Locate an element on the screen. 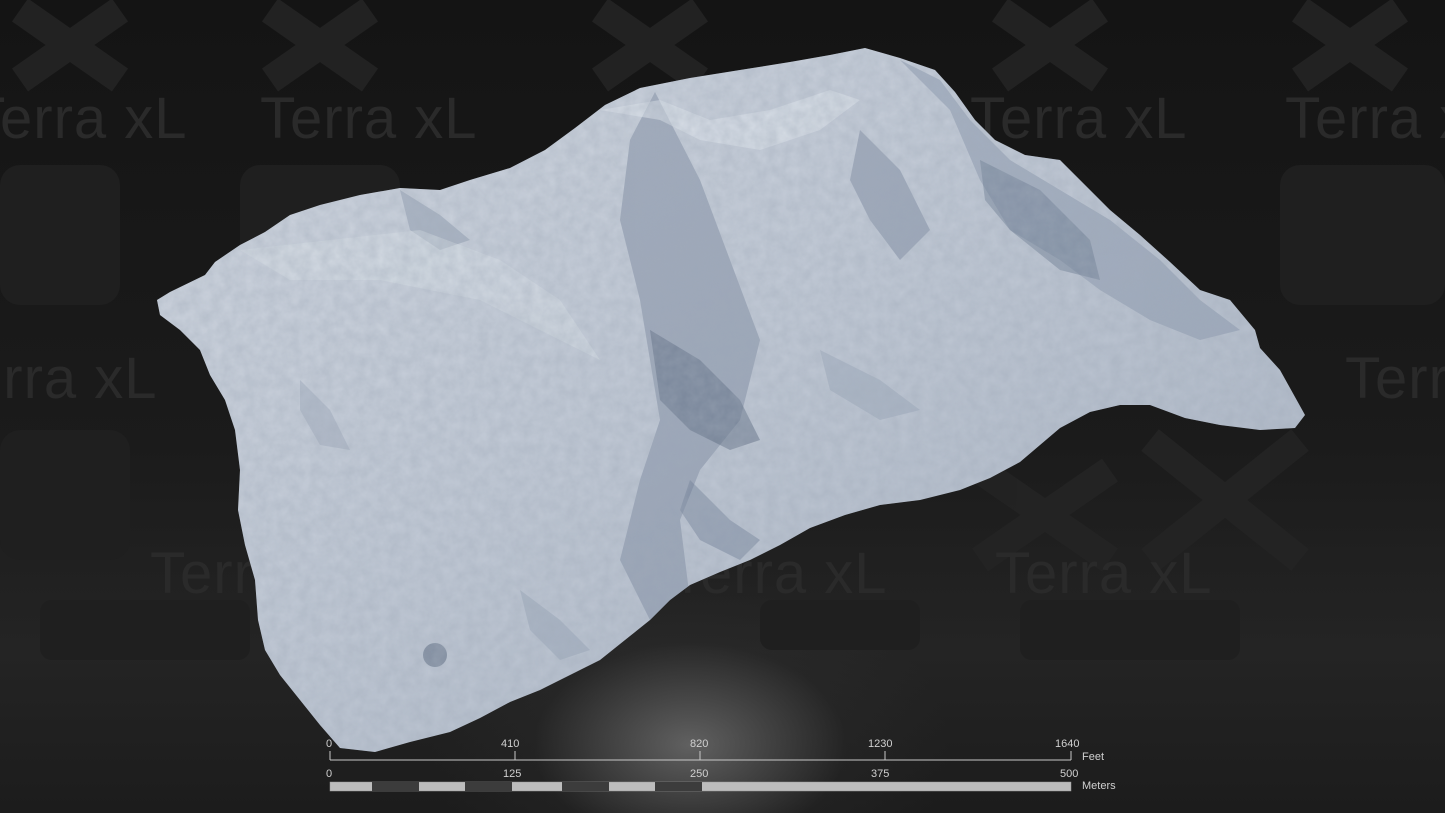  scale-bar-feet is located at coordinates (700, 756).